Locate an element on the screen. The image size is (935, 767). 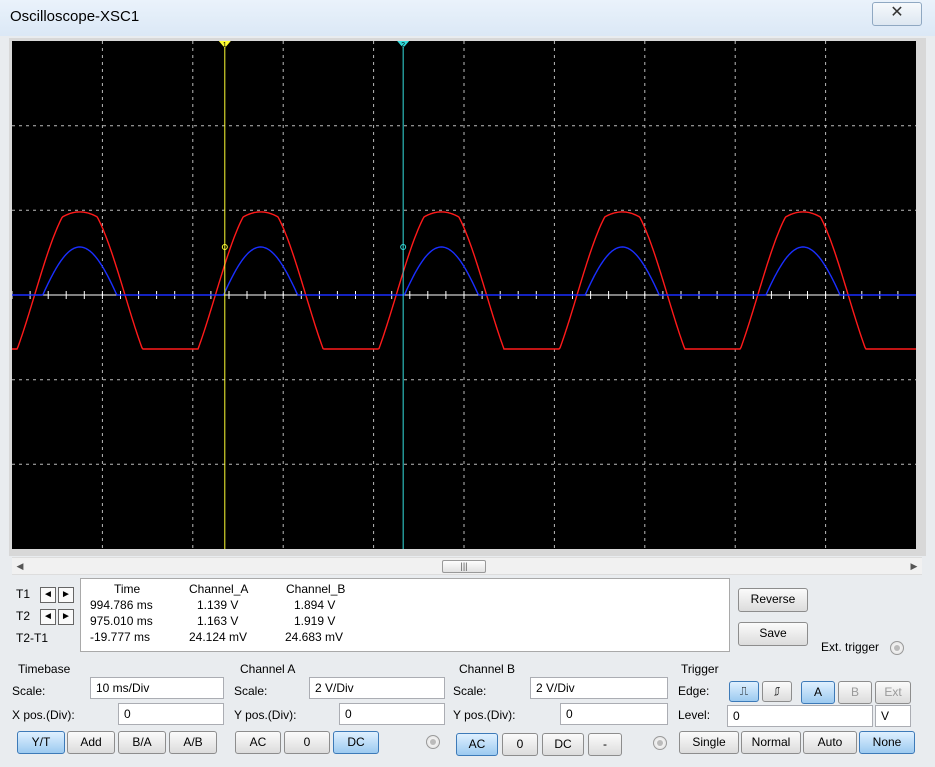
t1-right-arrow-icon: ► is located at coordinates (66, 595).